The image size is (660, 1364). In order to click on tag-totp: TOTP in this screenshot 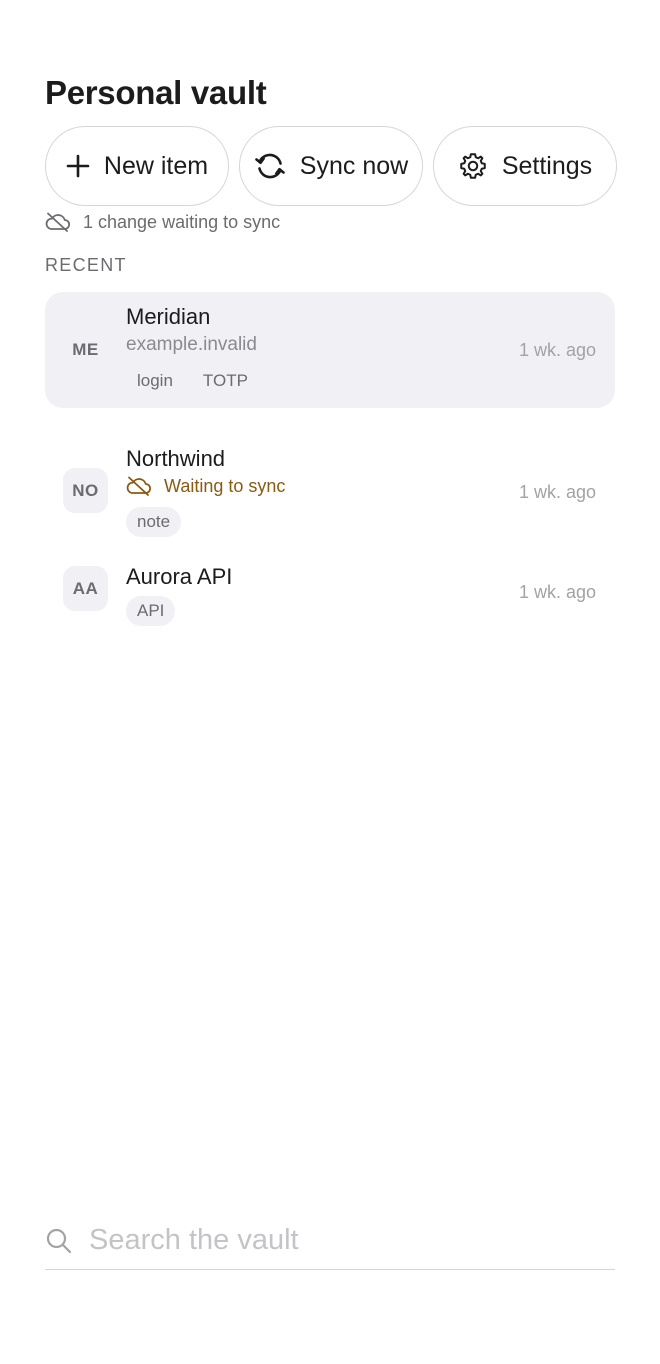, I will do `click(225, 380)`.